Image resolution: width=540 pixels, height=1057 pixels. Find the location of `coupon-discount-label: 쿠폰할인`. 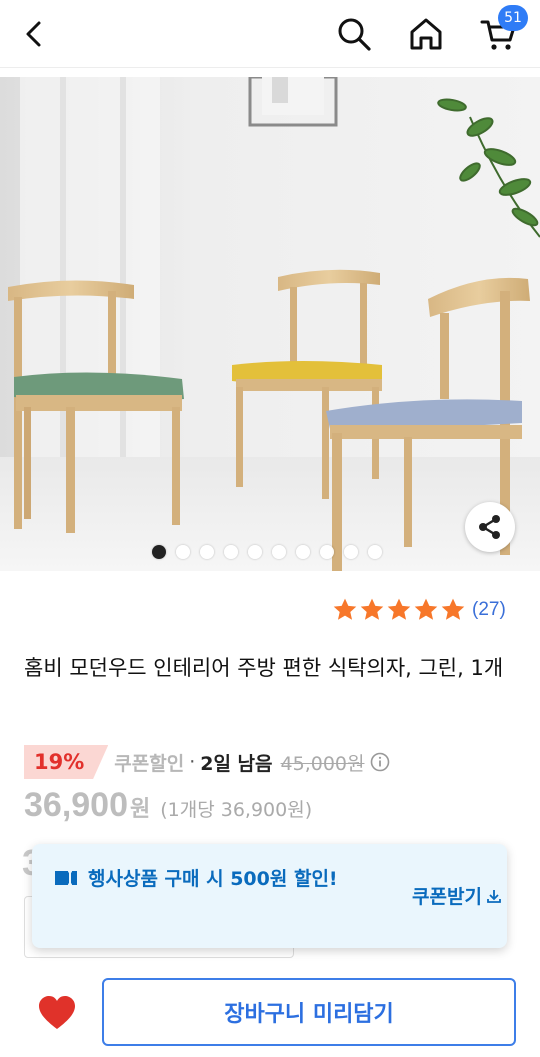

coupon-discount-label: 쿠폰할인 is located at coordinates (149, 763).